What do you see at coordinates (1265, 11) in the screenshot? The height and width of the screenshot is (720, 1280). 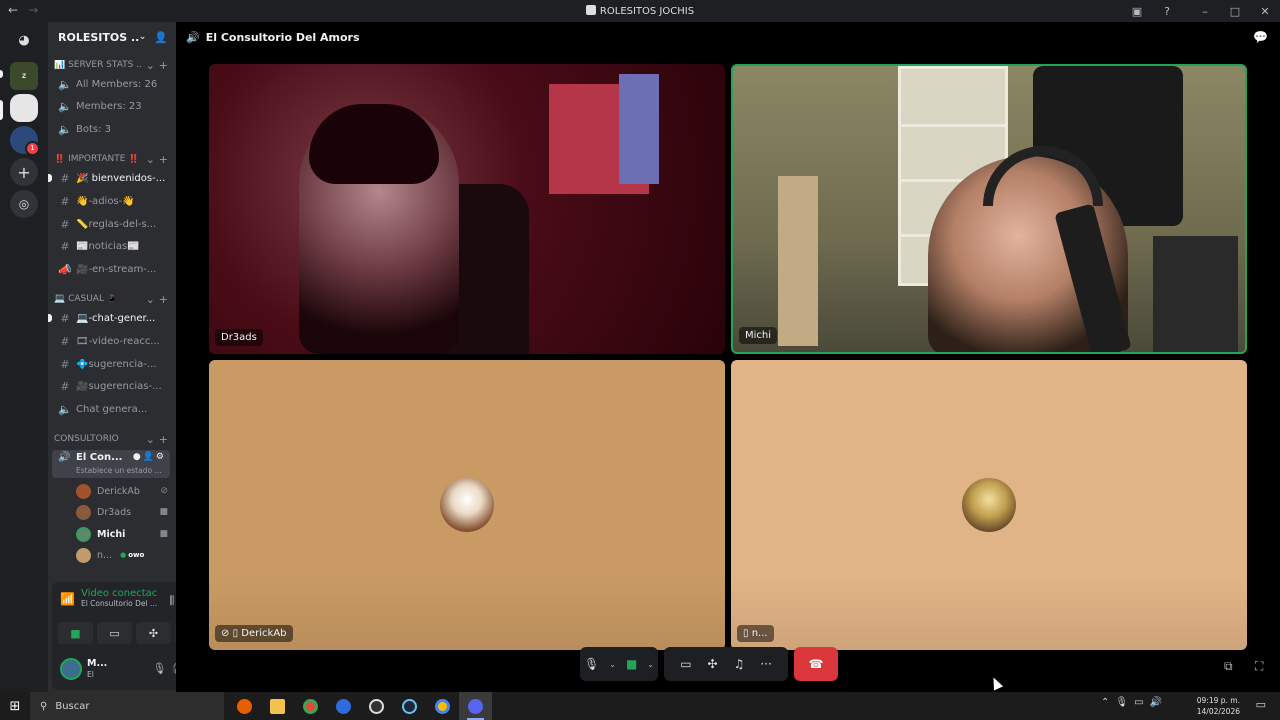 I see `close-button: ✕` at bounding box center [1265, 11].